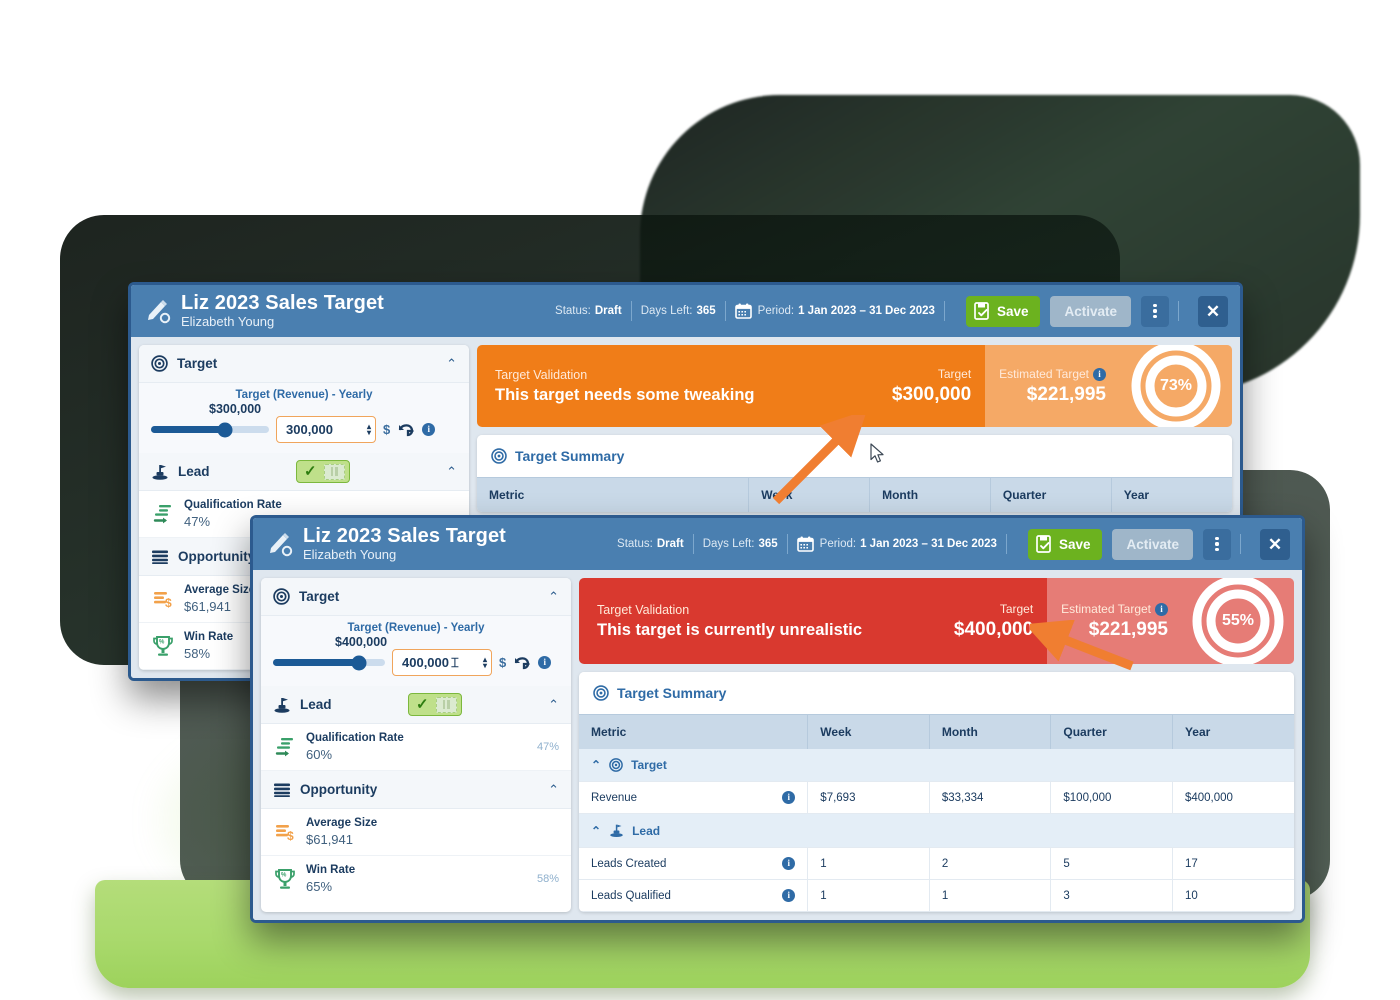 The height and width of the screenshot is (1000, 1400). Describe the element at coordinates (304, 395) in the screenshot. I see `target-field-label: Target (Revenue) - Yearly` at that location.